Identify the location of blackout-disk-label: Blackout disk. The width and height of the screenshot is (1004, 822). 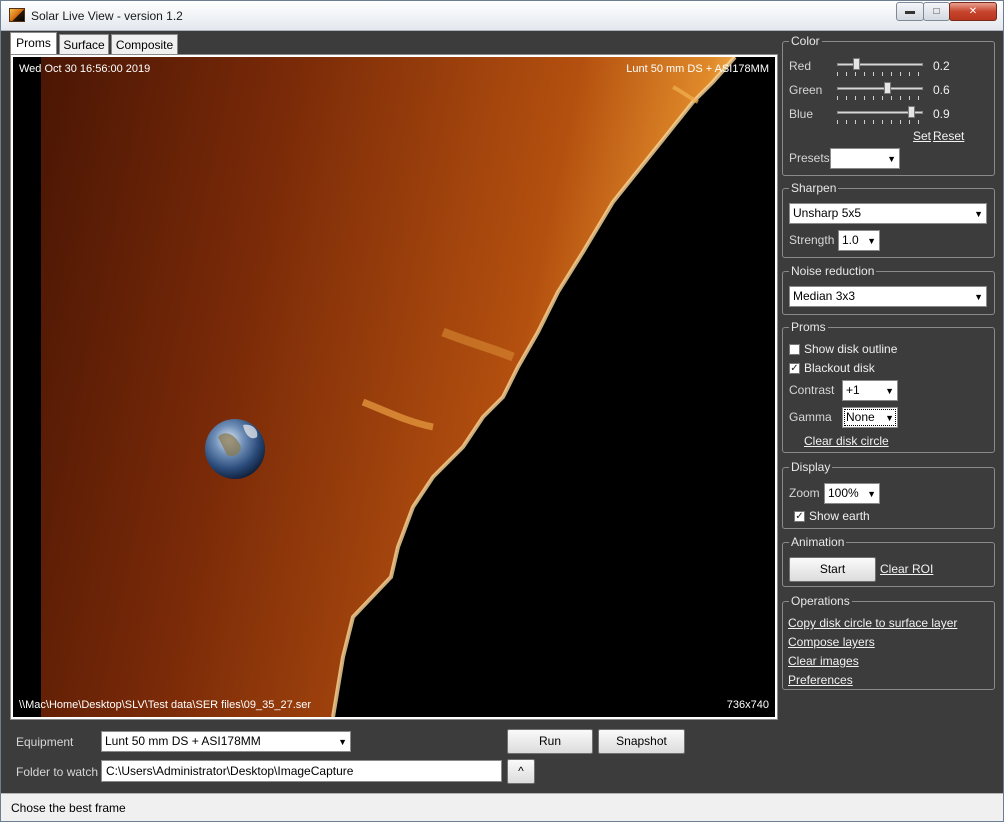
(839, 368).